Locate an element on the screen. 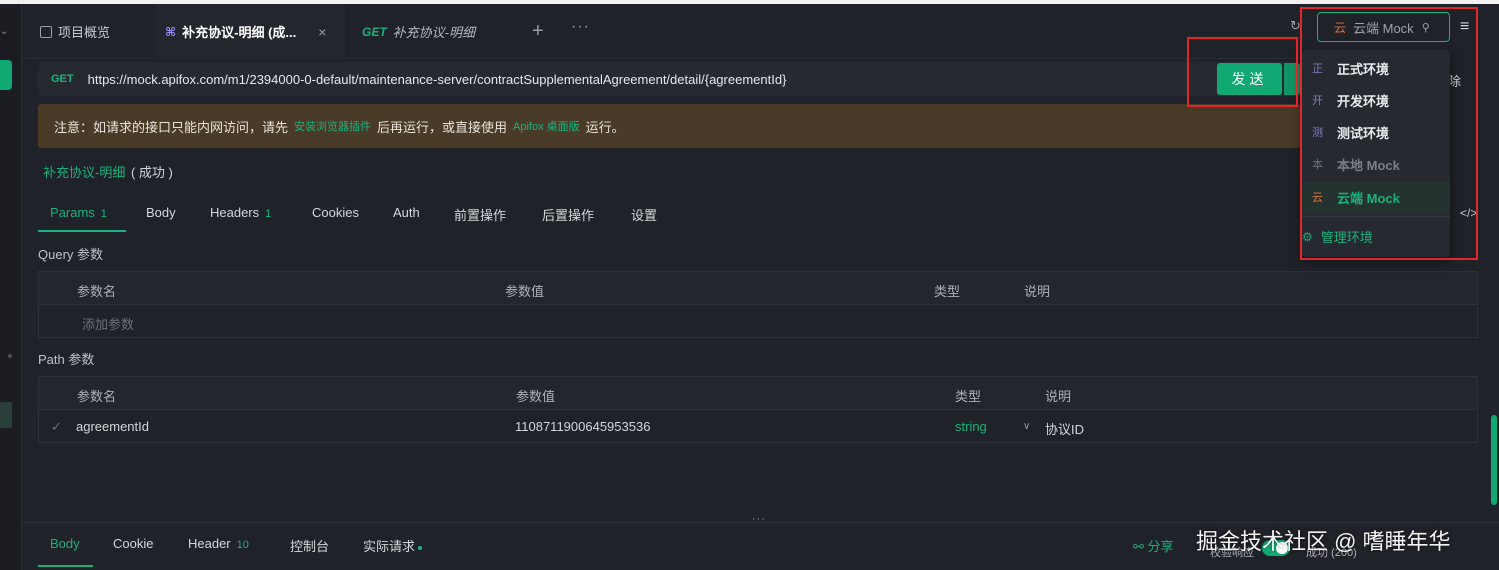 This screenshot has width=1499, height=570. send-dropdown-button is located at coordinates (1292, 79).